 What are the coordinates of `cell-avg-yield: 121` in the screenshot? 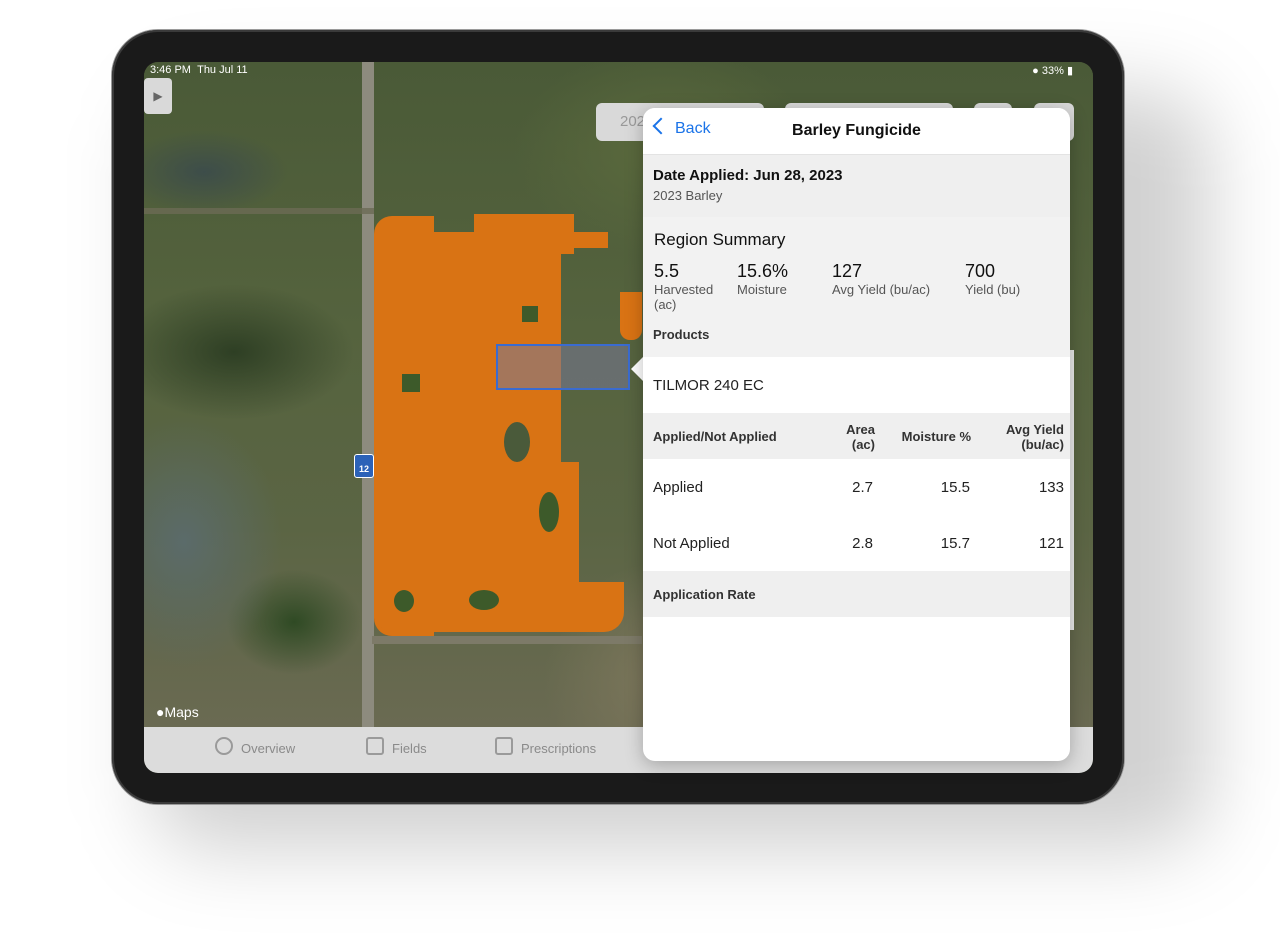 It's located at (1051, 543).